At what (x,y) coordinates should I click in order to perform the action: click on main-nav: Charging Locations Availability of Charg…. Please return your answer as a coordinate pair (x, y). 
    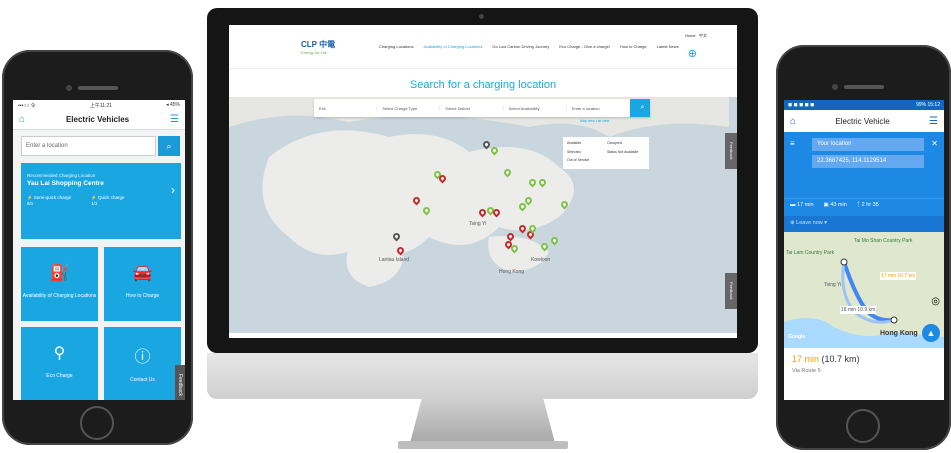
    Looking at the image, I should click on (529, 46).